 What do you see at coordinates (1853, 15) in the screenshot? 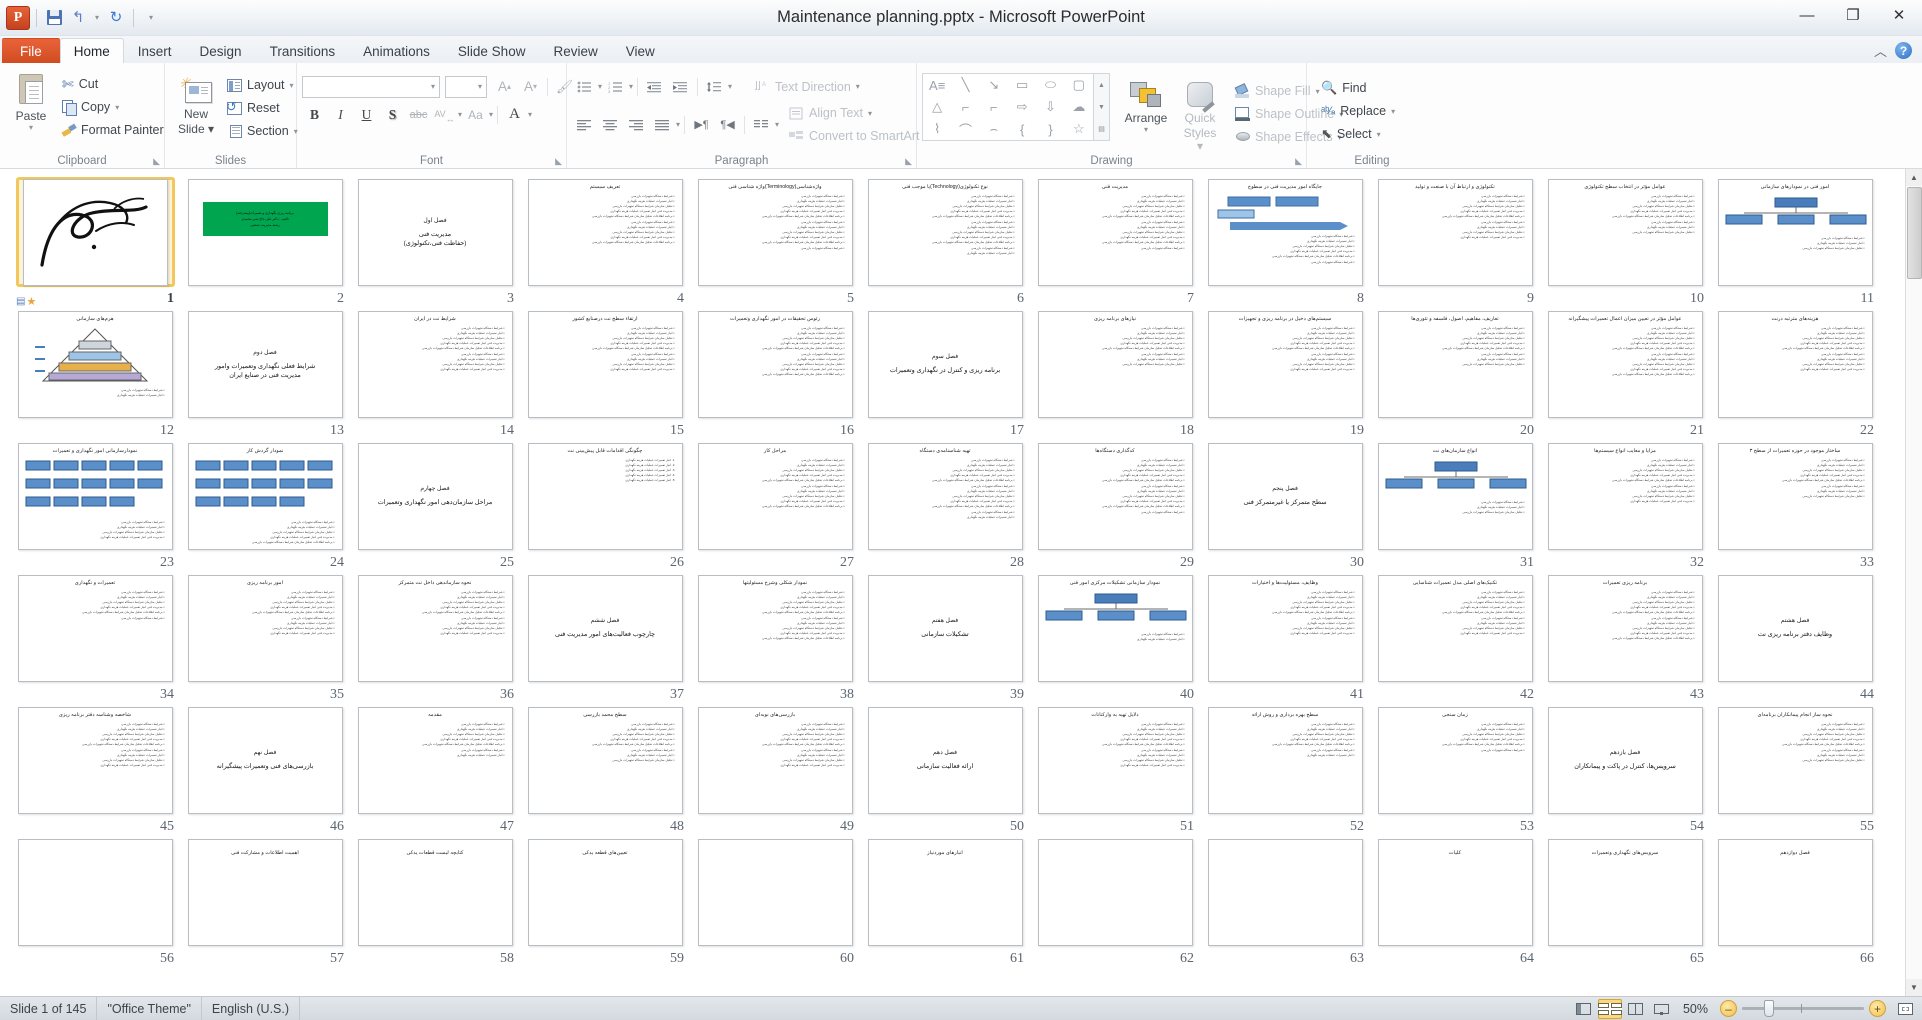
I see `maximize-button: ❐` at bounding box center [1853, 15].